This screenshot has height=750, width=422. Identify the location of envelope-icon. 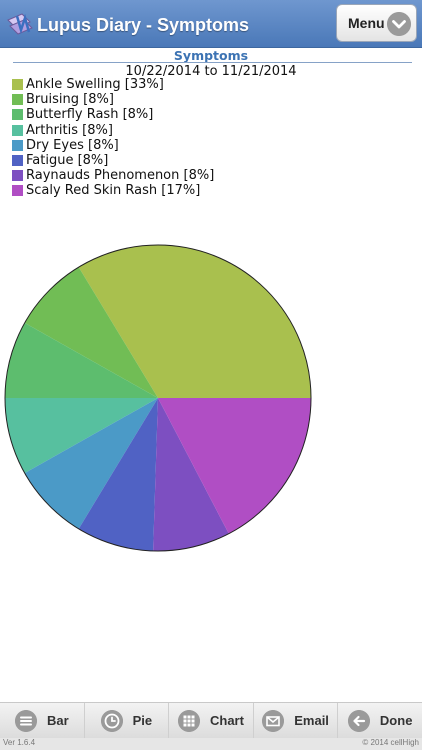
(273, 720).